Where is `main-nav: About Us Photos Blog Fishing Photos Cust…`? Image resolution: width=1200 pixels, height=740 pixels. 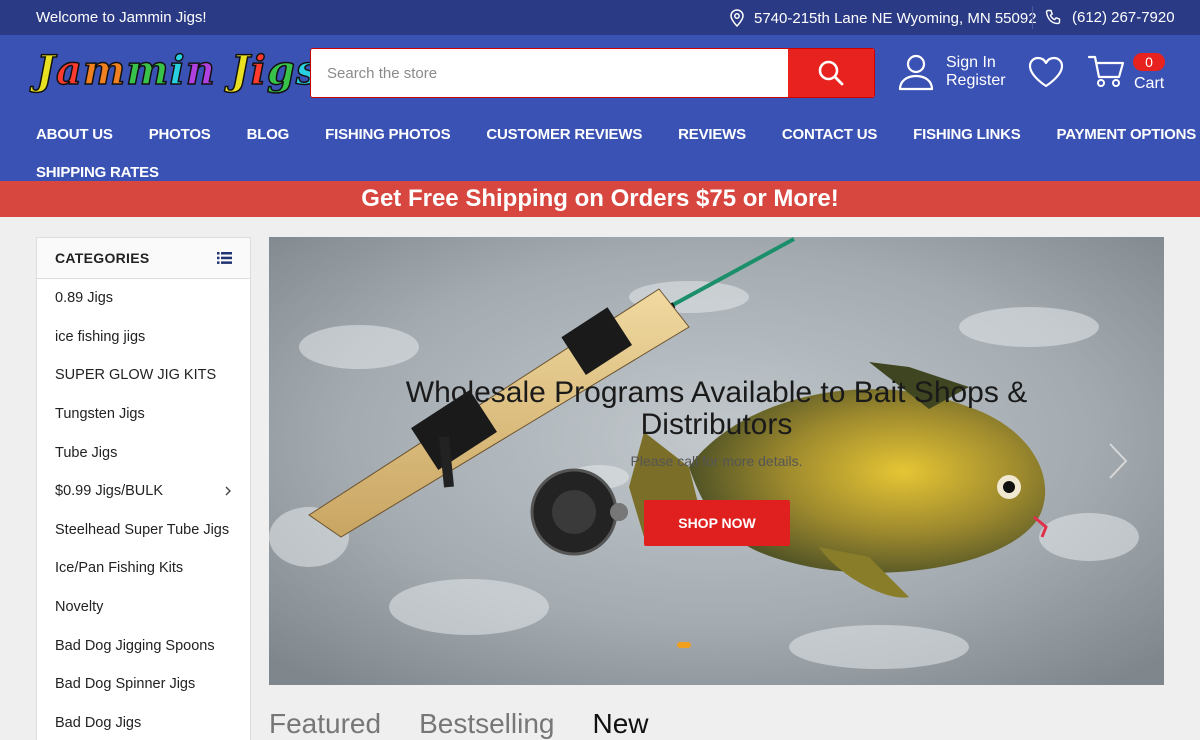
main-nav: About Us Photos Blog Fishing Photos Cust… is located at coordinates (616, 153).